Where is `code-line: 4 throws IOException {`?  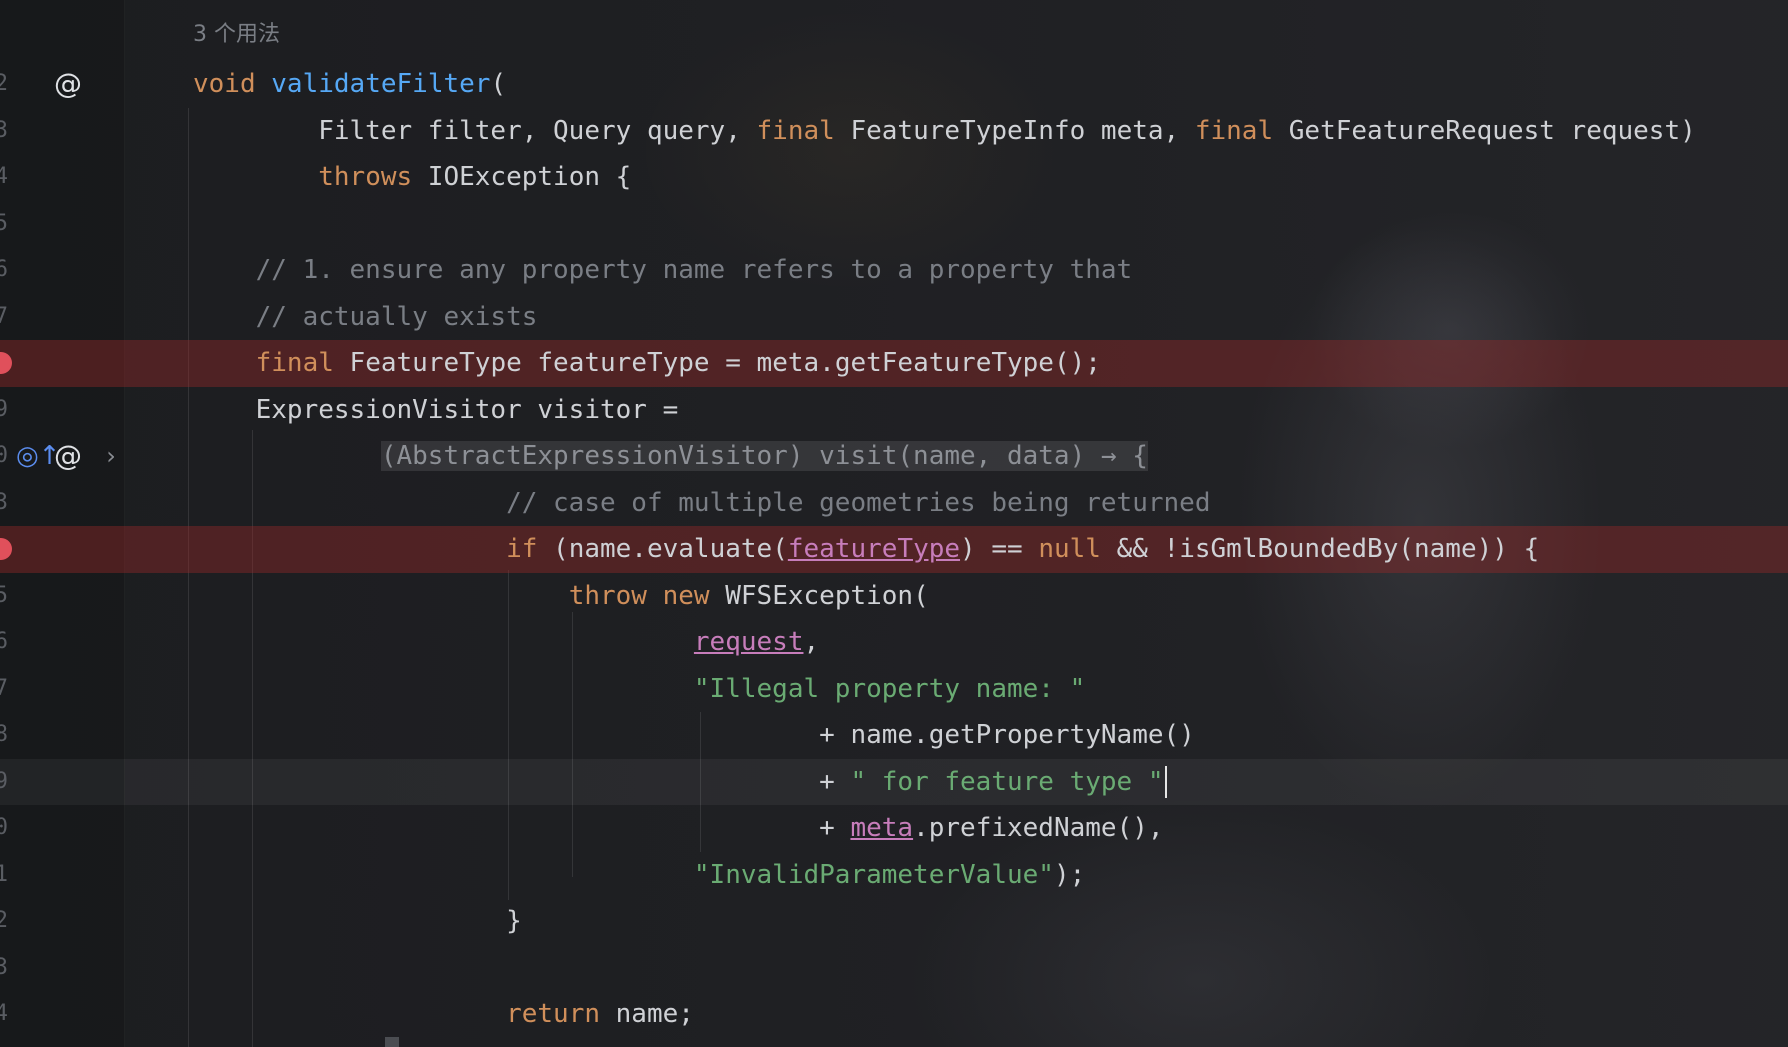 code-line: 4 throws IOException { is located at coordinates (894, 177).